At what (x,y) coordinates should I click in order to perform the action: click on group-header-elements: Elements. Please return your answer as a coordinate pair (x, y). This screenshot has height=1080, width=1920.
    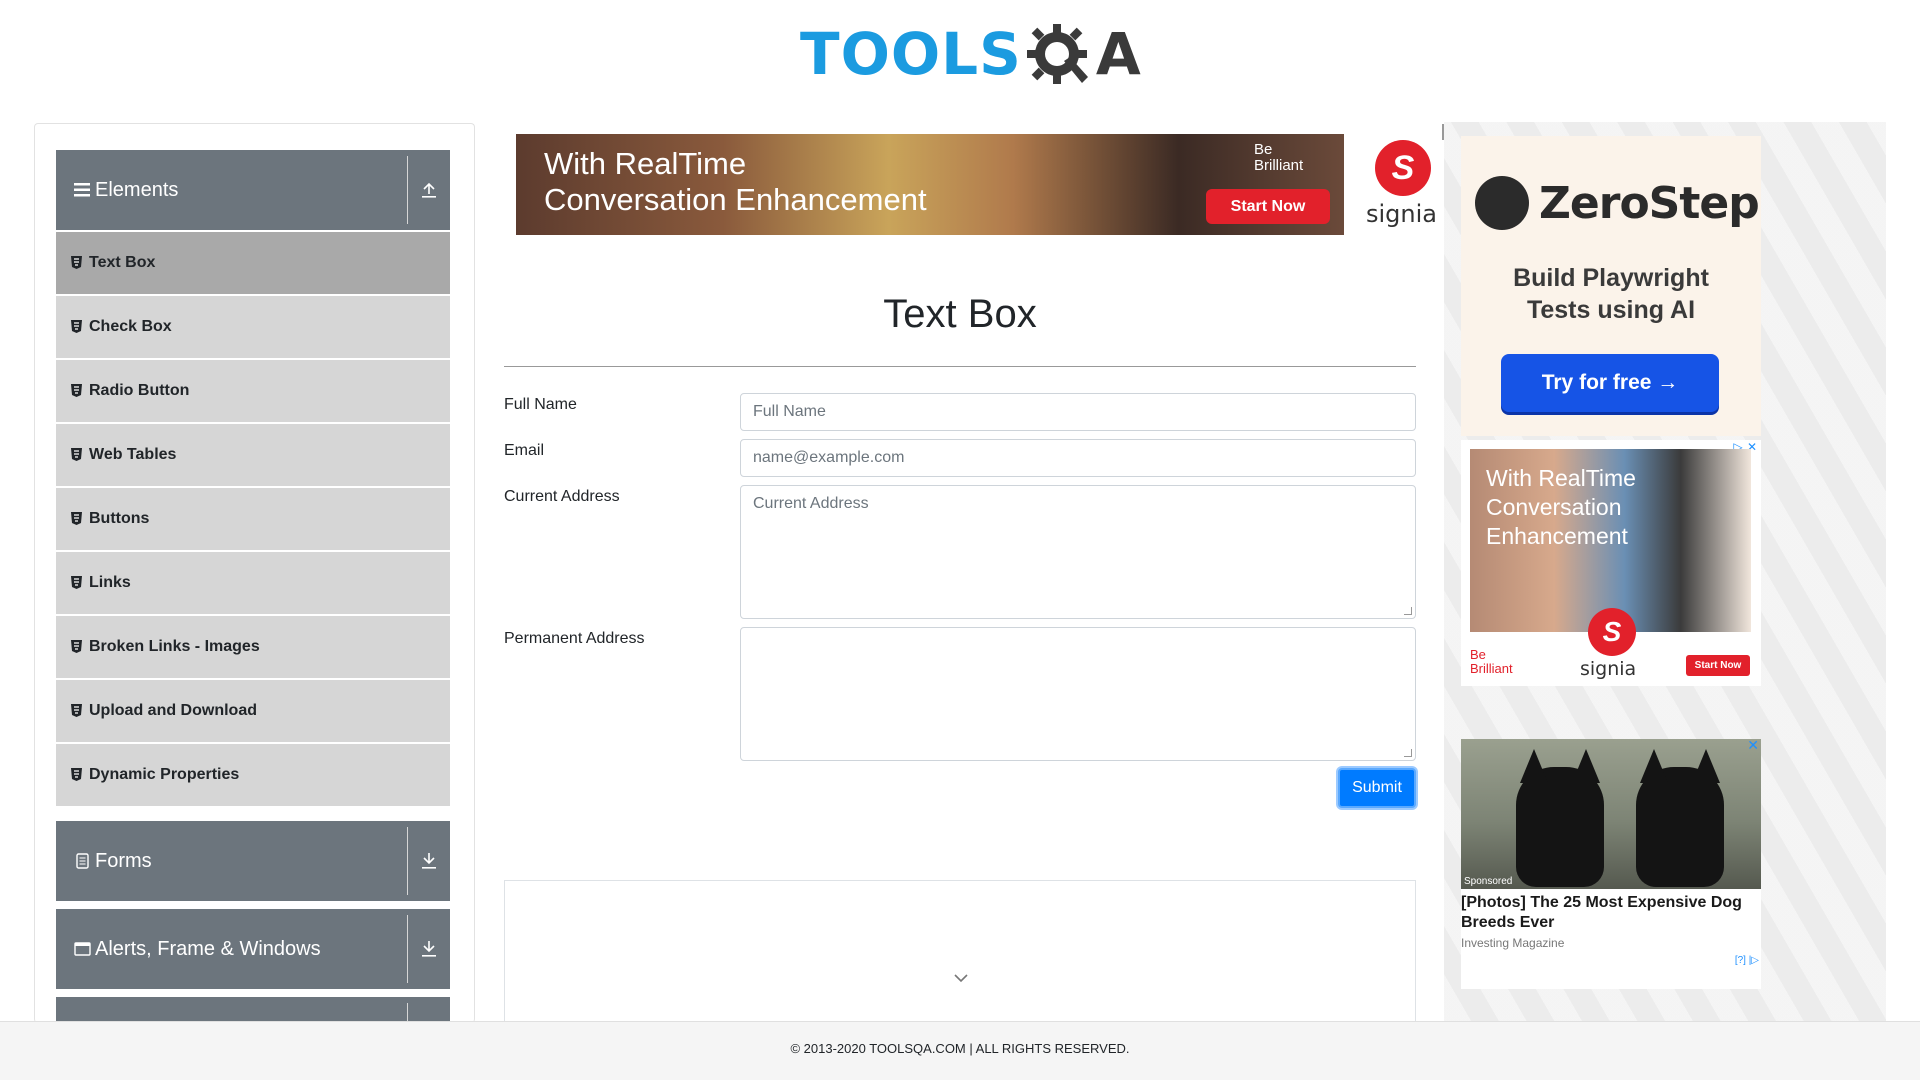
    Looking at the image, I should click on (253, 190).